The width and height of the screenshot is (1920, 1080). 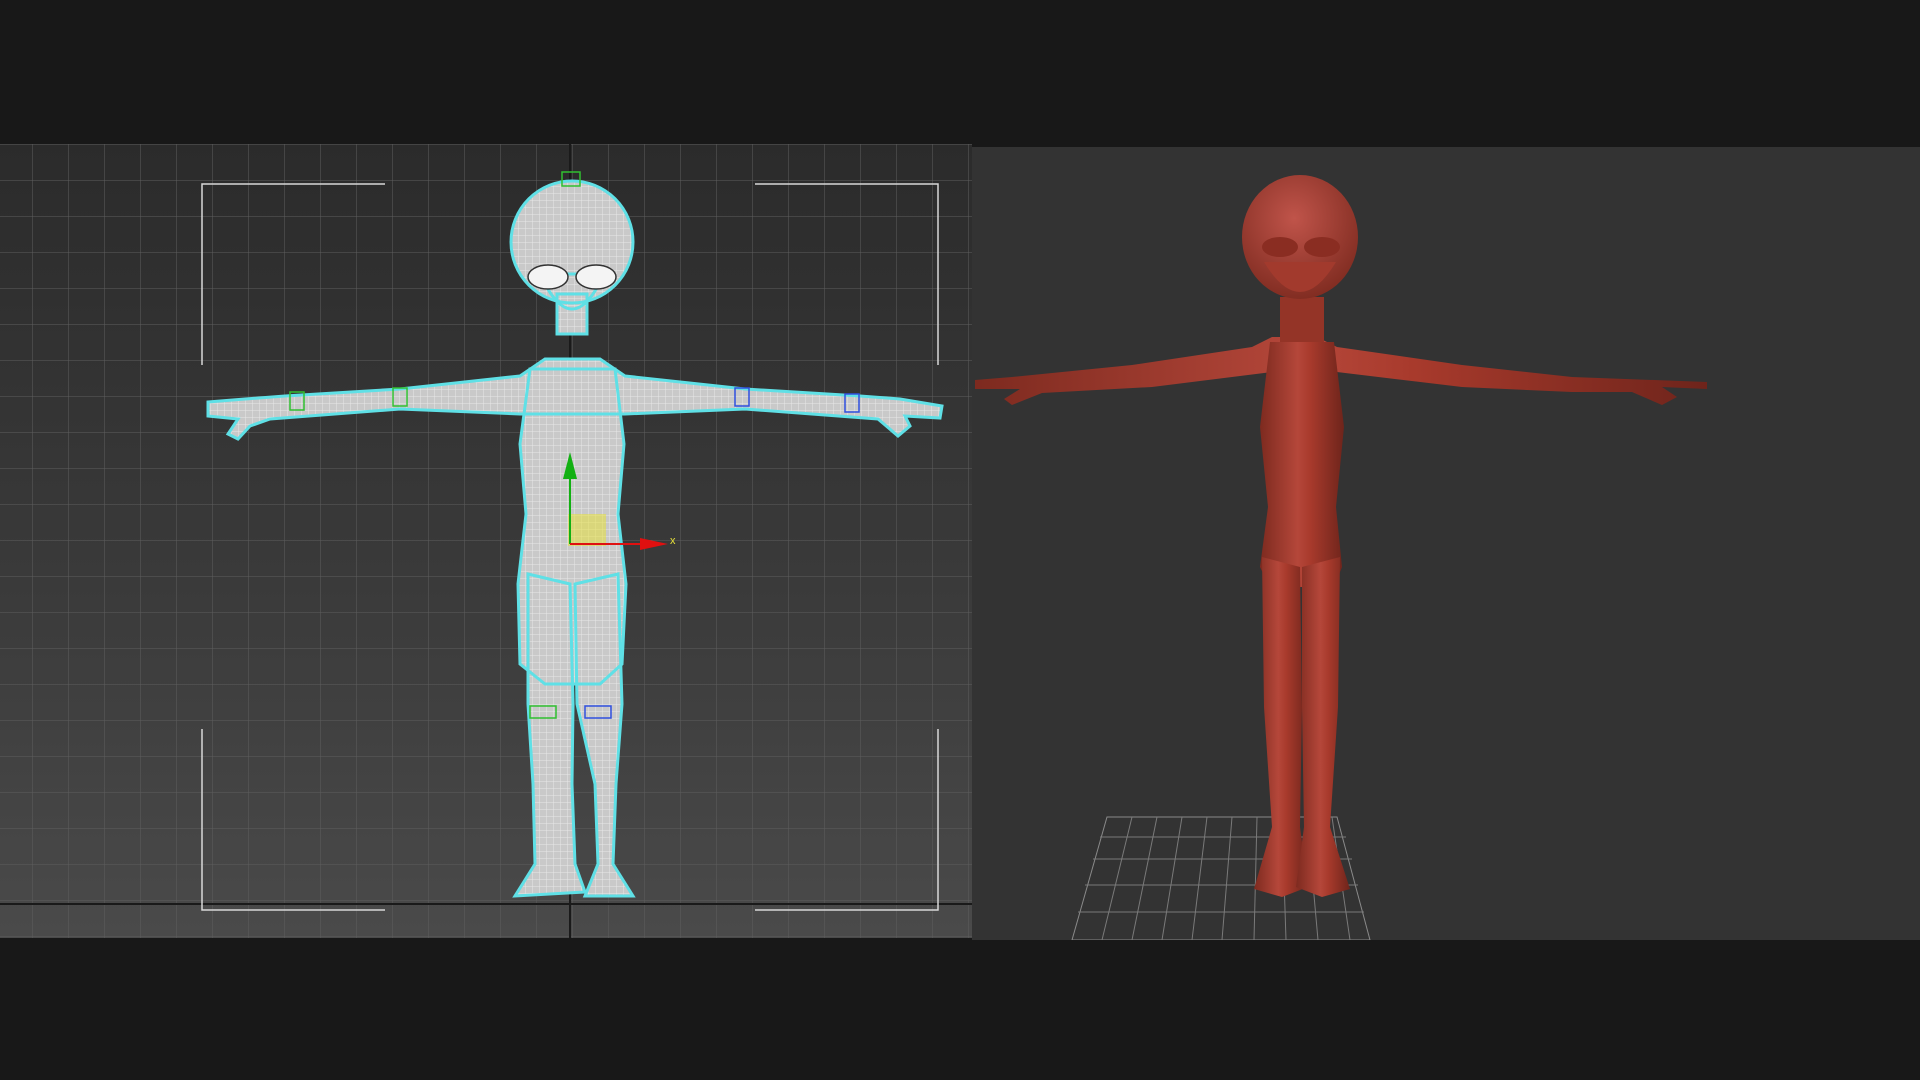 What do you see at coordinates (1322, 247) in the screenshot?
I see `sculpt-right-eye` at bounding box center [1322, 247].